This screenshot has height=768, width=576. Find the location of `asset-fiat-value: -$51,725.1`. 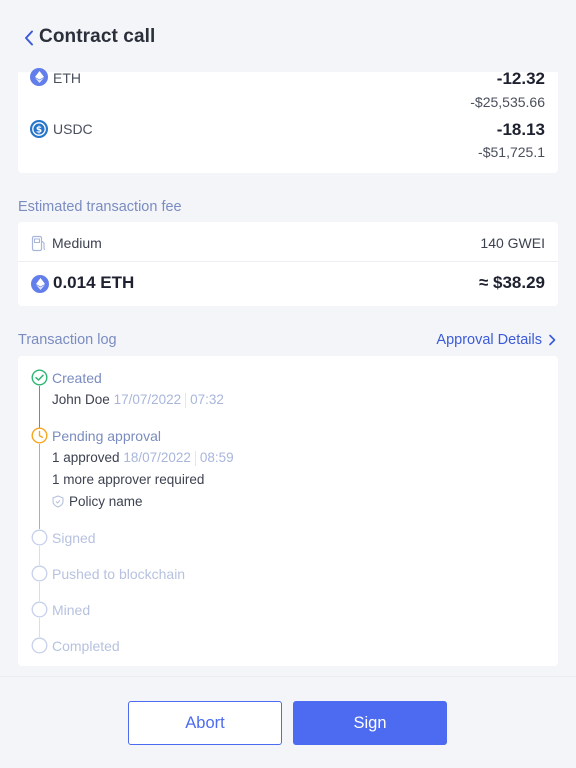

asset-fiat-value: -$51,725.1 is located at coordinates (511, 152).